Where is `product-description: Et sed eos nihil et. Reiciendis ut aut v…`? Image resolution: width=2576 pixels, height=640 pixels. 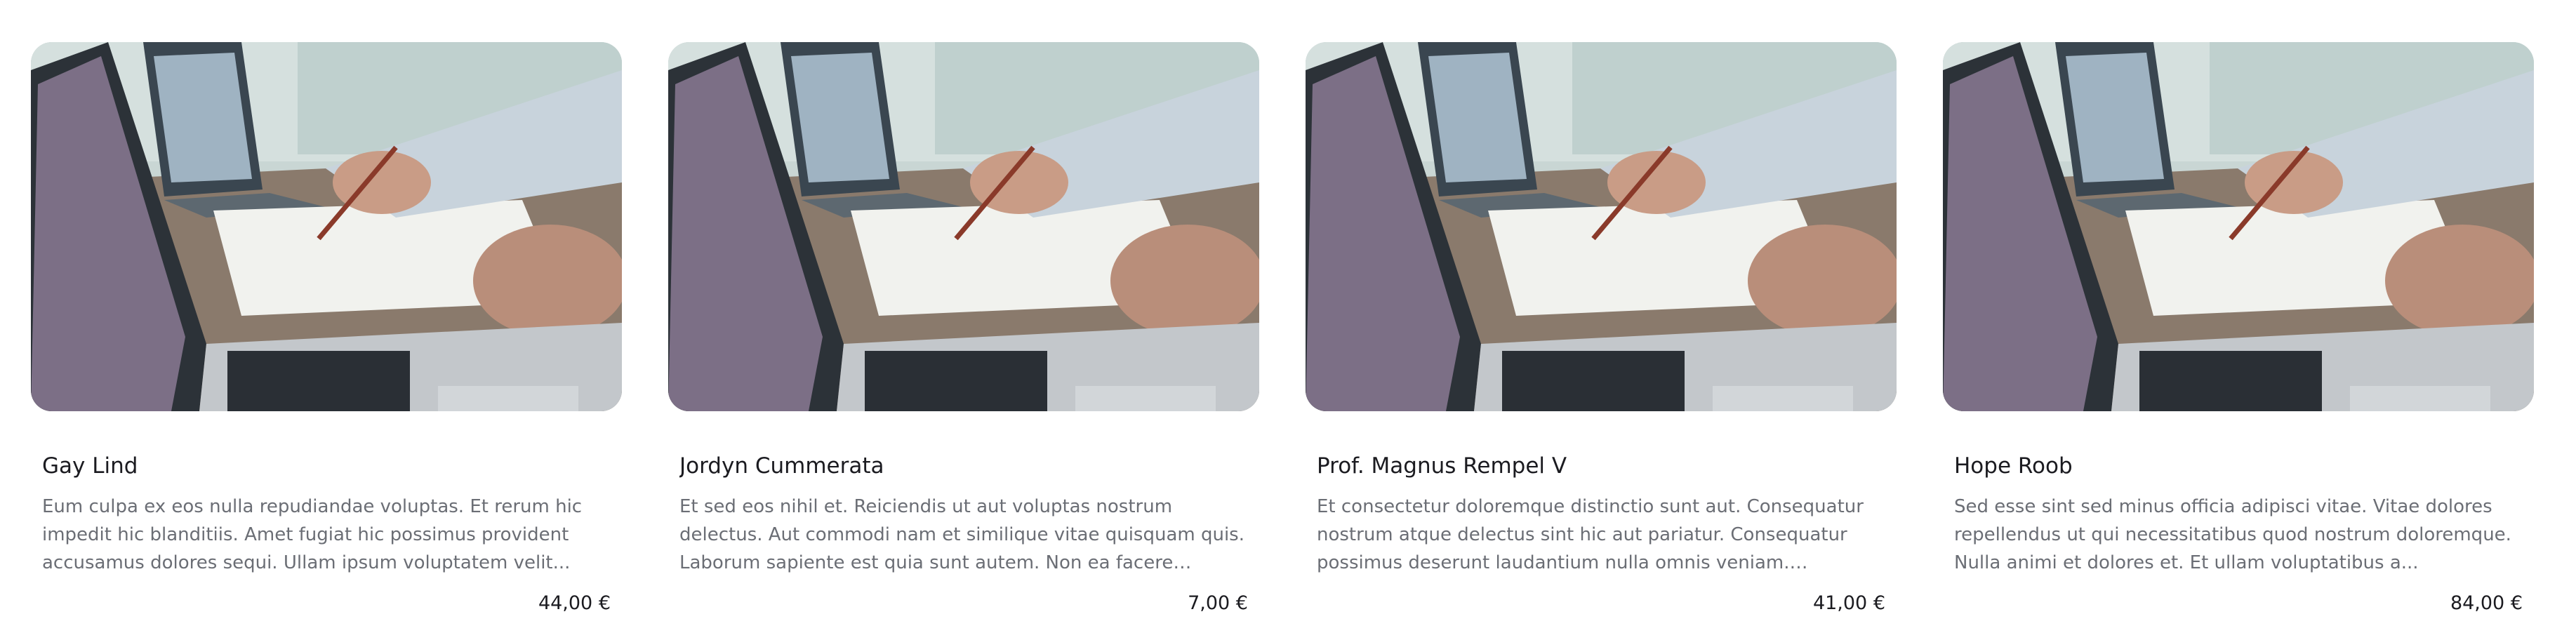 product-description: Et sed eos nihil et. Reiciendis ut aut v… is located at coordinates (962, 534).